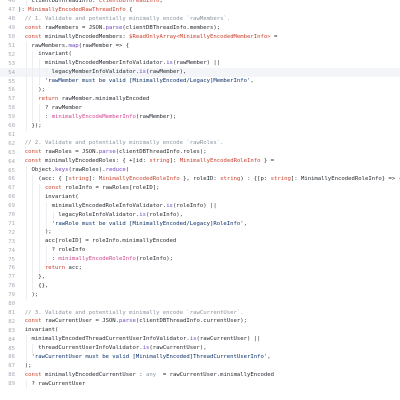 Image resolution: width=400 pixels, height=400 pixels. What do you see at coordinates (200, 330) in the screenshot?
I see `code-line: 83 invariant(` at bounding box center [200, 330].